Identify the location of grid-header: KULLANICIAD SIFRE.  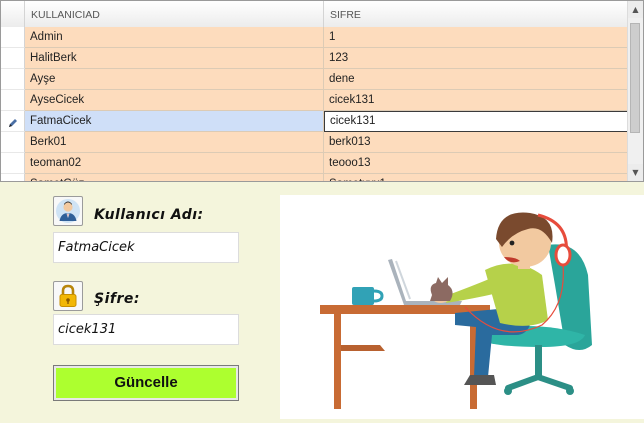
(315, 14).